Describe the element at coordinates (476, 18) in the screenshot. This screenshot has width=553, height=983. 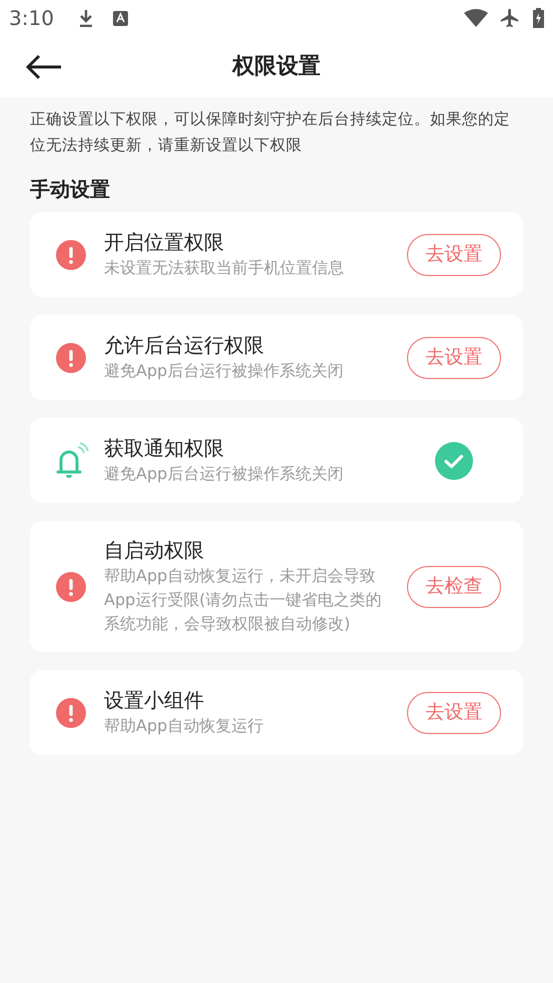
I see `wifi-icon` at that location.